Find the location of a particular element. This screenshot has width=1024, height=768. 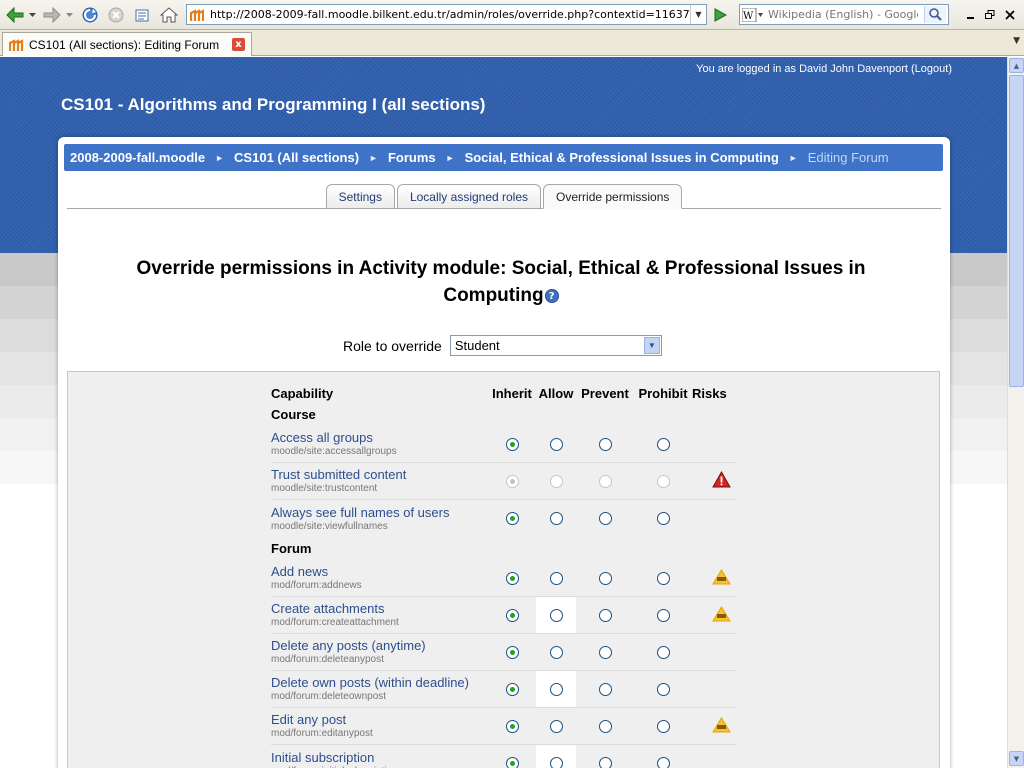

tab-settings: Settings is located at coordinates (360, 196).